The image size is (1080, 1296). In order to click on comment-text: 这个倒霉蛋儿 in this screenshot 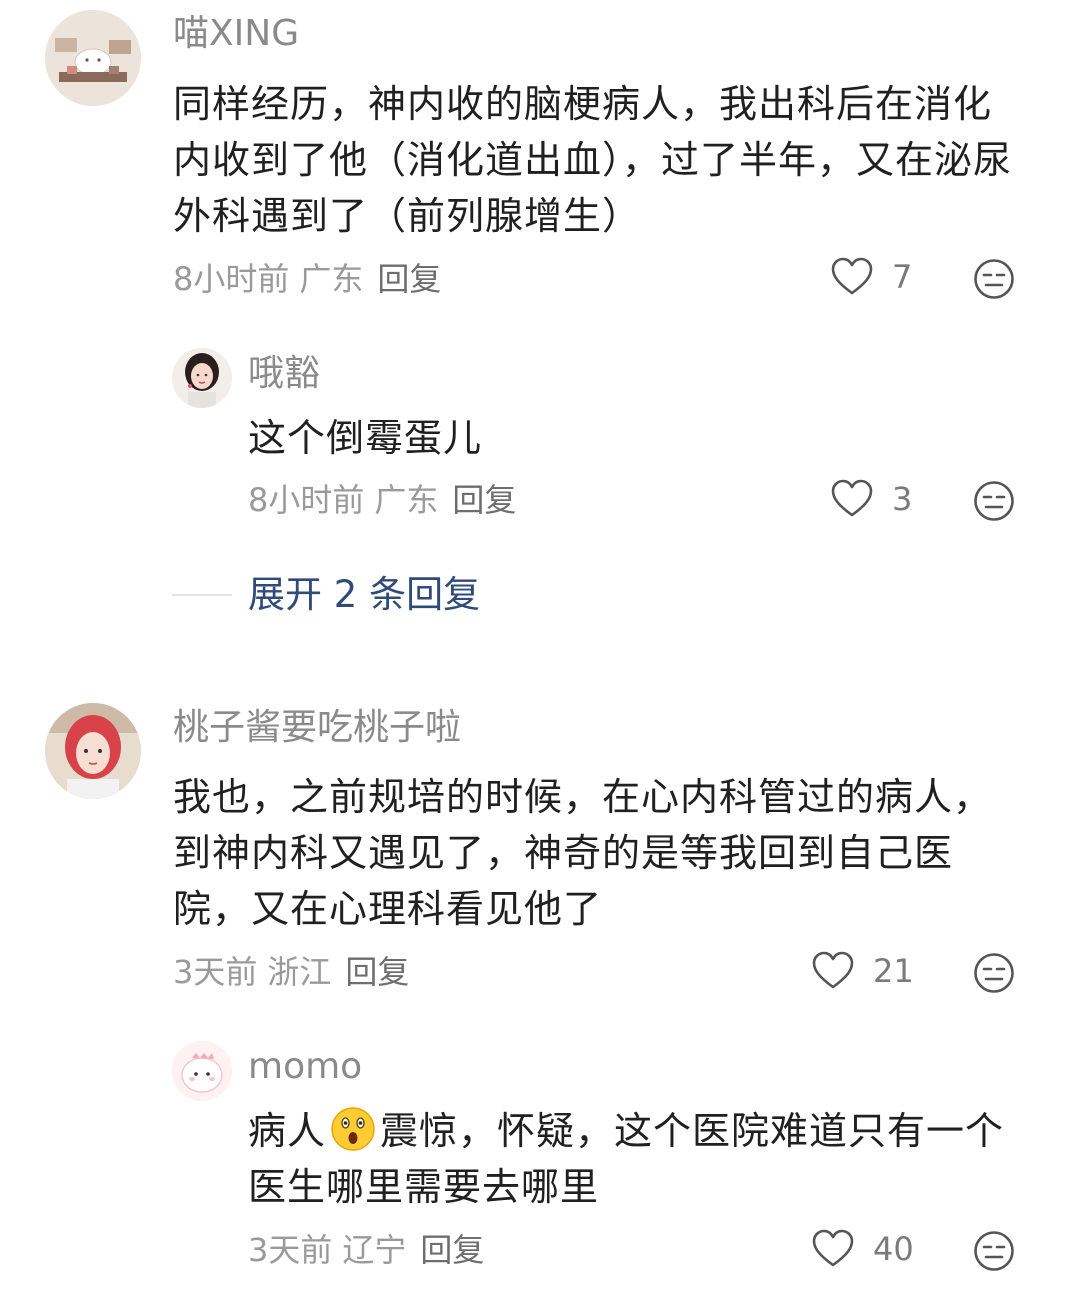, I will do `click(365, 438)`.